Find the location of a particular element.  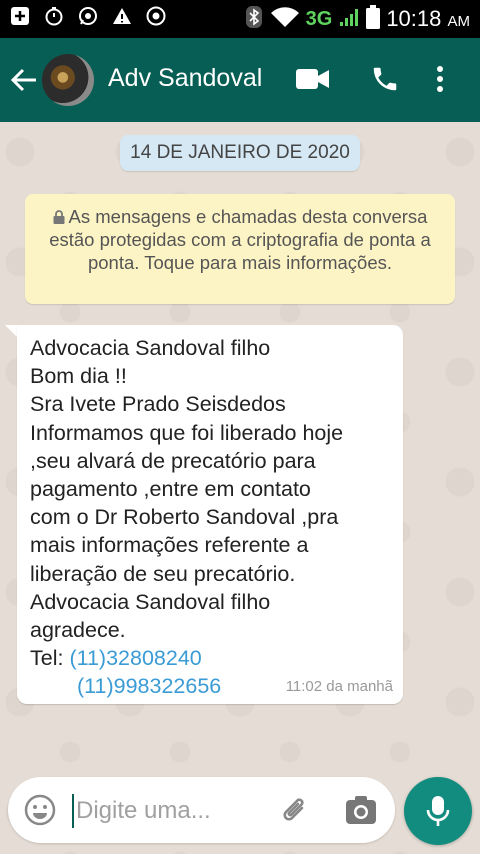

back-arrow-icon is located at coordinates (24, 80).